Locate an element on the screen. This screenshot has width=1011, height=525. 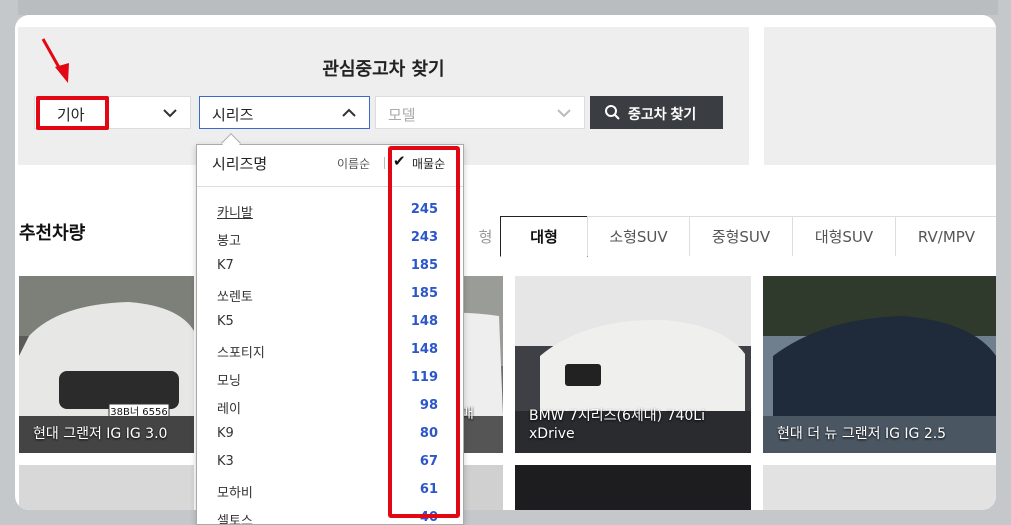
count-highlight-box is located at coordinates (424, 332).